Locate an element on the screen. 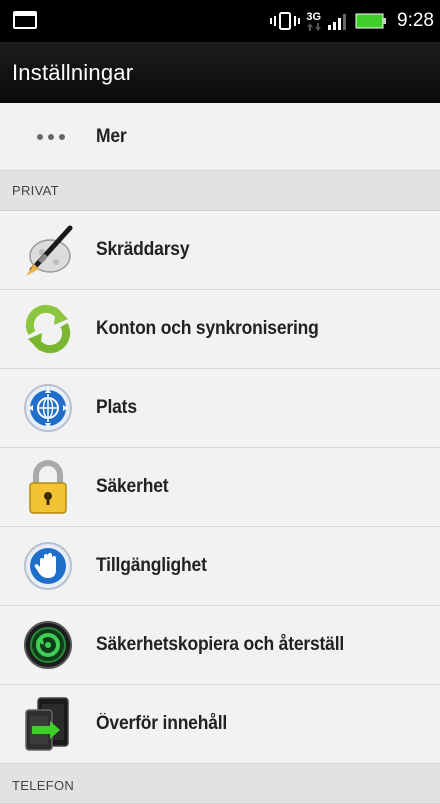  paintbrush-icon is located at coordinates (48, 250).